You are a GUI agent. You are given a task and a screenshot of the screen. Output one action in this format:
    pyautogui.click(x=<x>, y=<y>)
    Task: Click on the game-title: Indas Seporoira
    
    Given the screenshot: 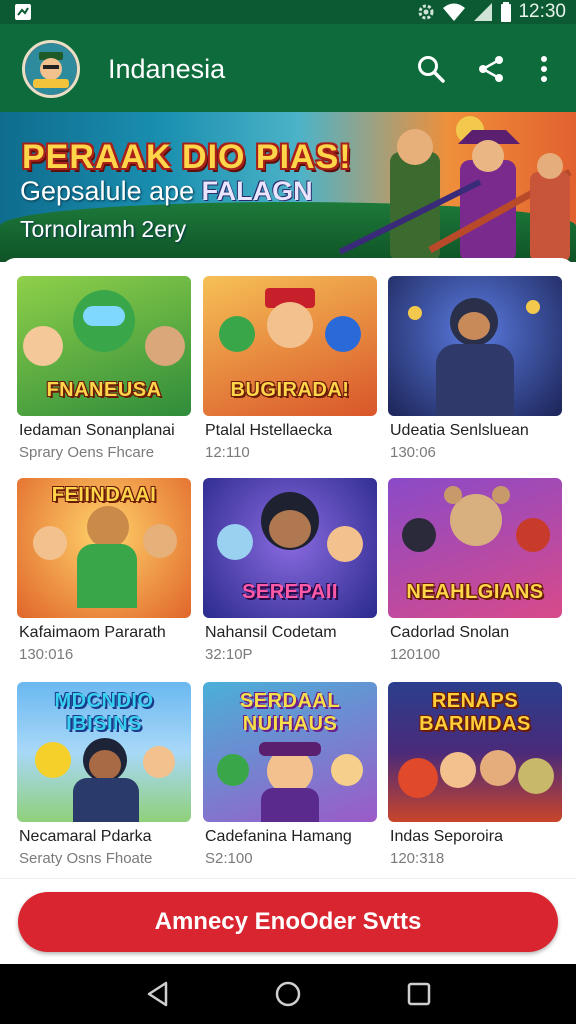 What is the action you would take?
    pyautogui.click(x=446, y=836)
    